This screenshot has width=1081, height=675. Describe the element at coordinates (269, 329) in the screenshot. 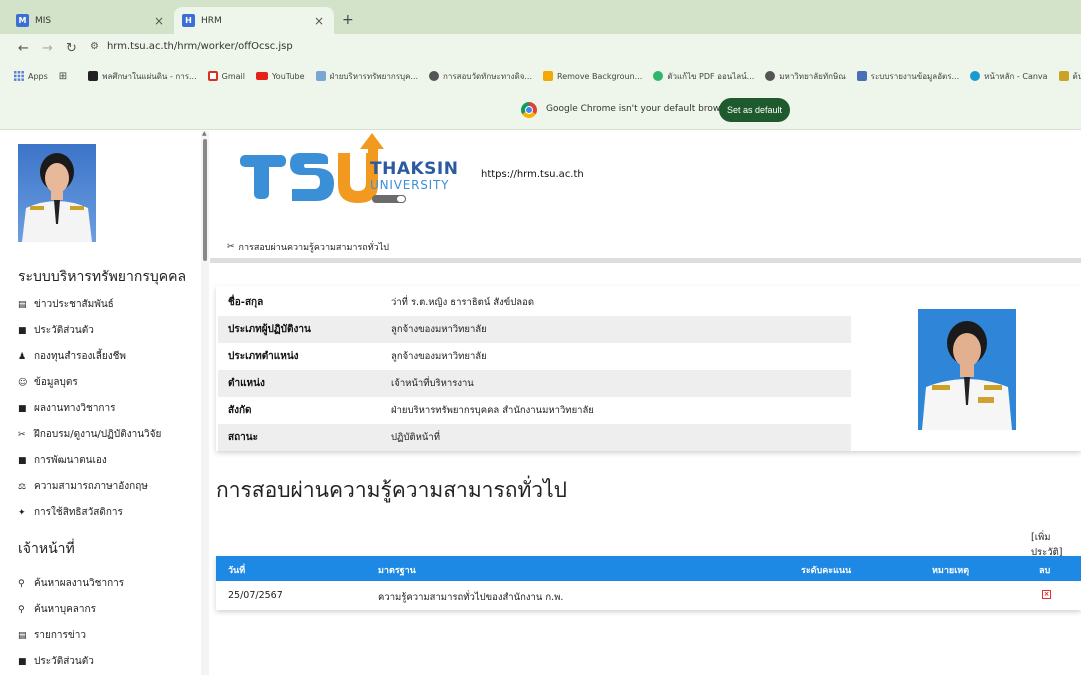

I see `info-key: ประเภทผู้ปฏิบัติงาน` at that location.